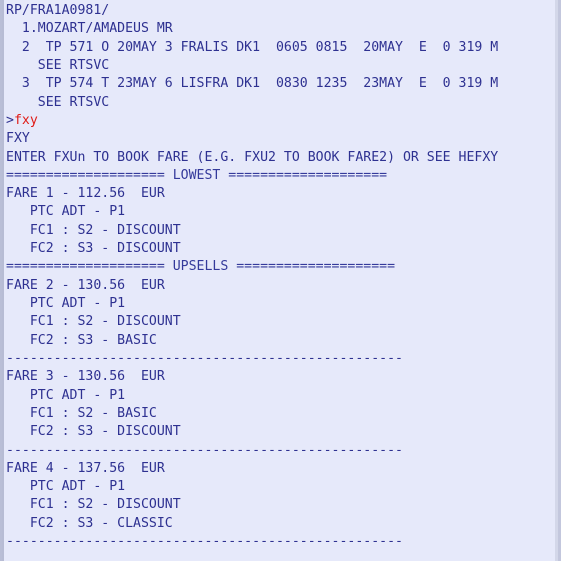 Image resolution: width=561 pixels, height=561 pixels. Describe the element at coordinates (81, 340) in the screenshot. I see `fare-2-fc2: FC2 : S3 - BASIC` at that location.